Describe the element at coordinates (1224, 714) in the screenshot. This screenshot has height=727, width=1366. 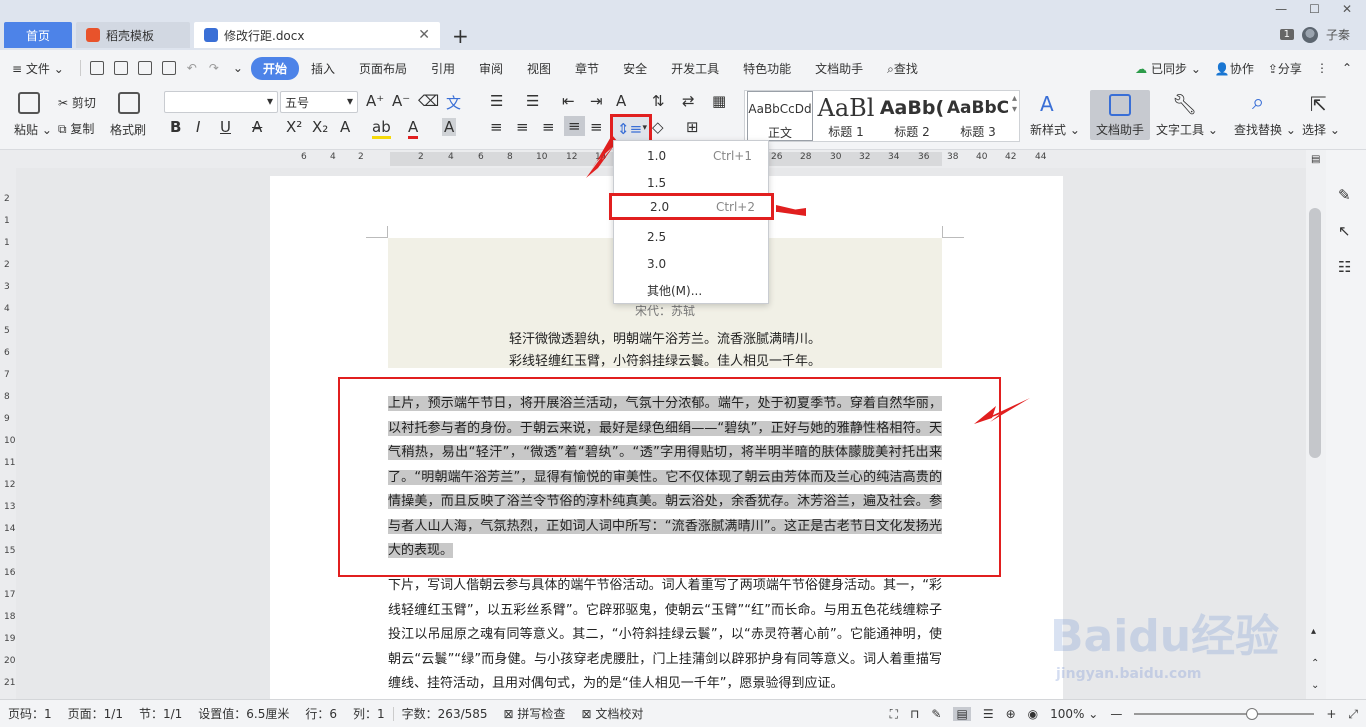
I see `zoom-slider` at that location.